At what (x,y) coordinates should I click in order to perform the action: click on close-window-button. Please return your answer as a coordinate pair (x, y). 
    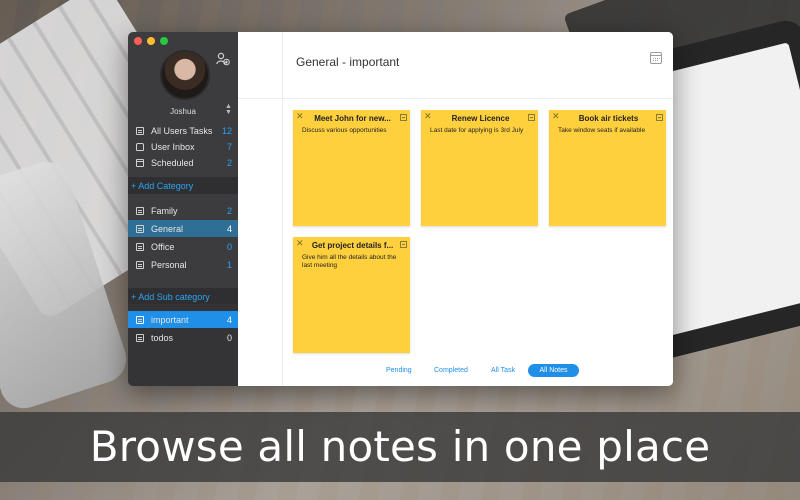
    Looking at the image, I should click on (138, 41).